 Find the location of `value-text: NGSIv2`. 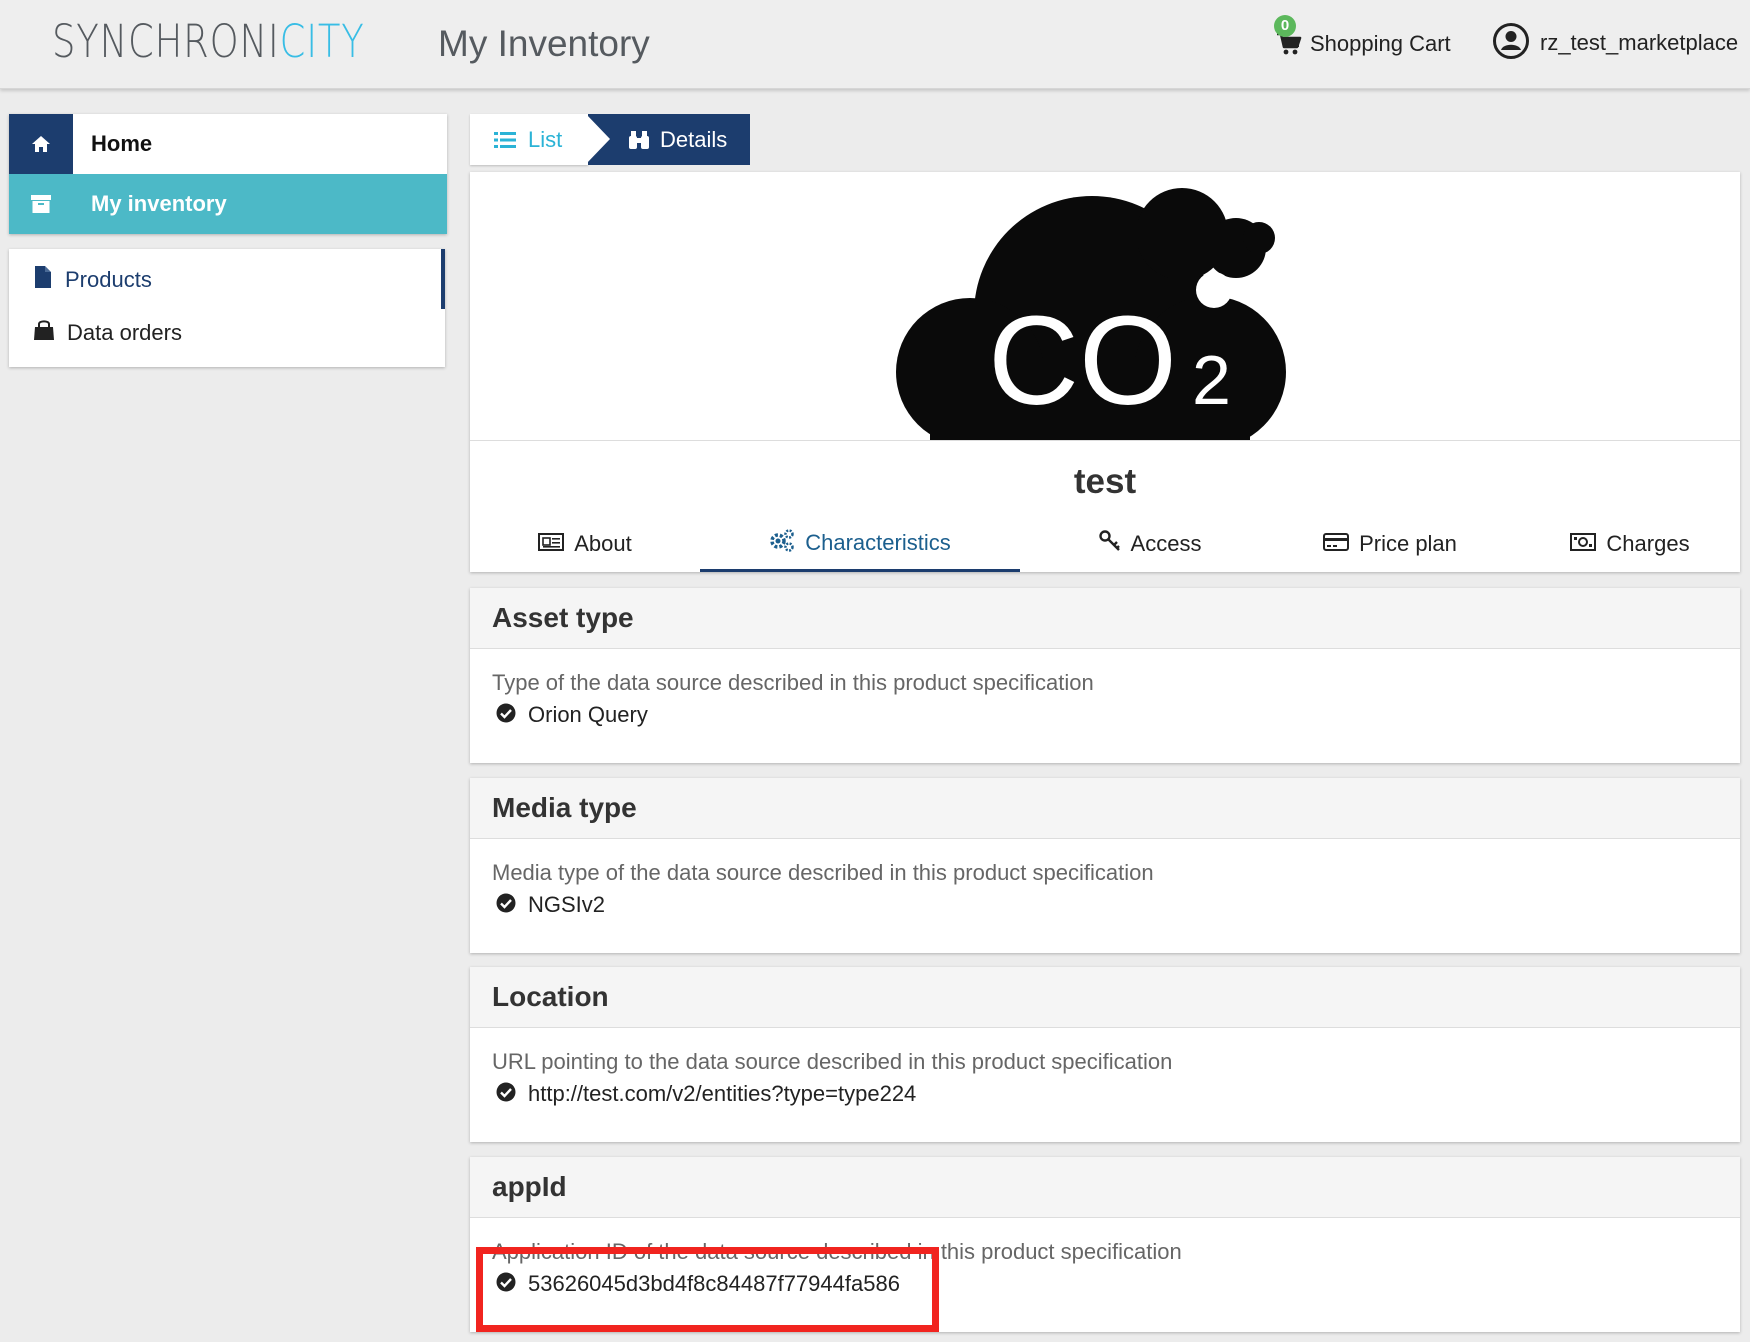

value-text: NGSIv2 is located at coordinates (567, 904).